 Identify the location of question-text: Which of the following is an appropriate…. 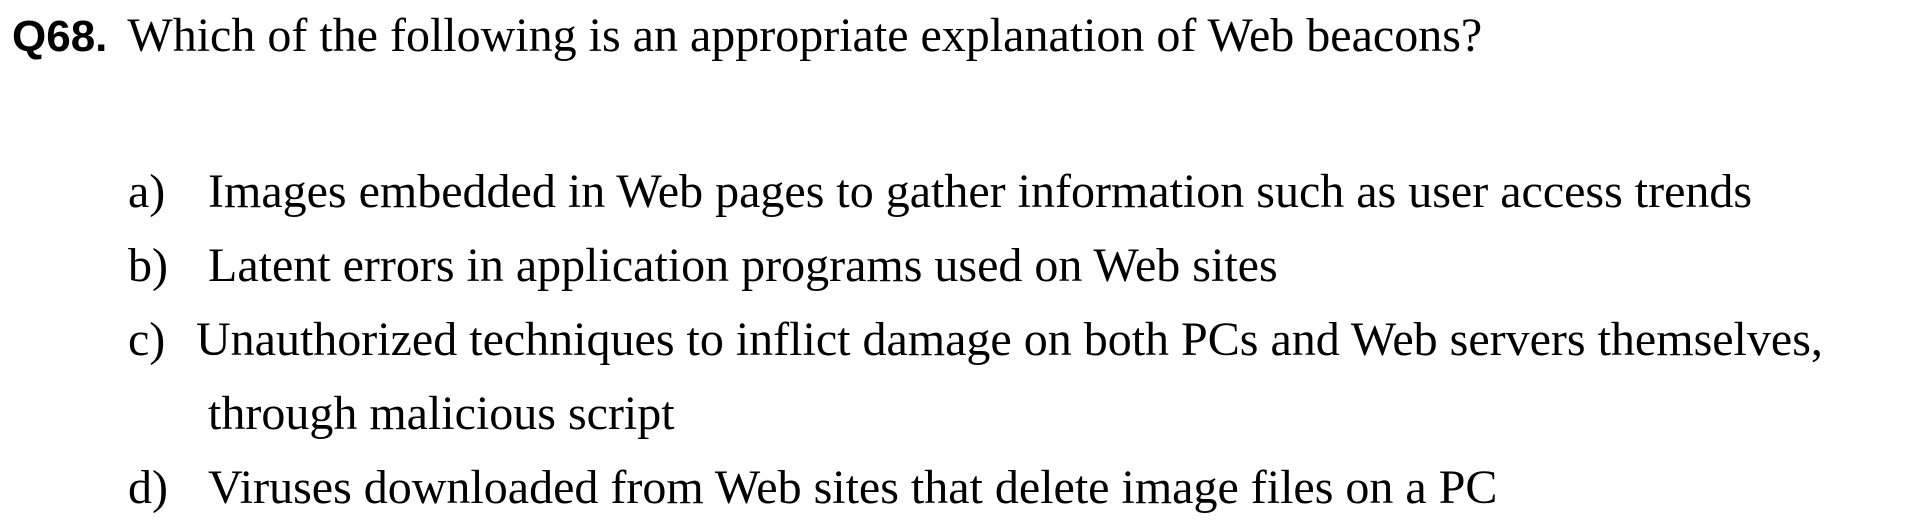
(805, 35).